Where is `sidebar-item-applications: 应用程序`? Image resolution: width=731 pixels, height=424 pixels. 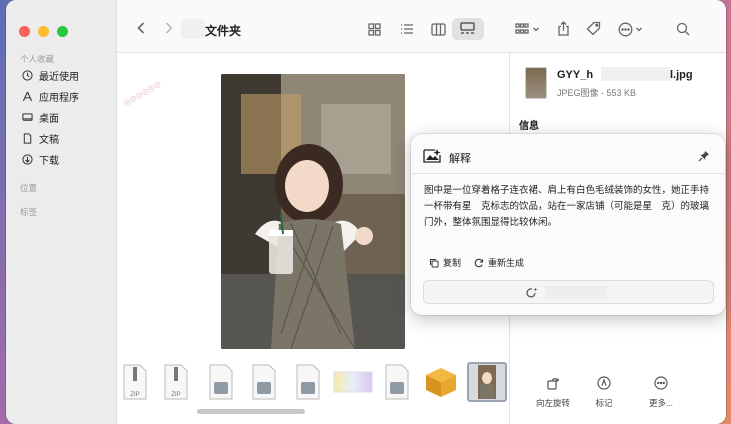
sidebar-item-applications: 应用程序 is located at coordinates (50, 96).